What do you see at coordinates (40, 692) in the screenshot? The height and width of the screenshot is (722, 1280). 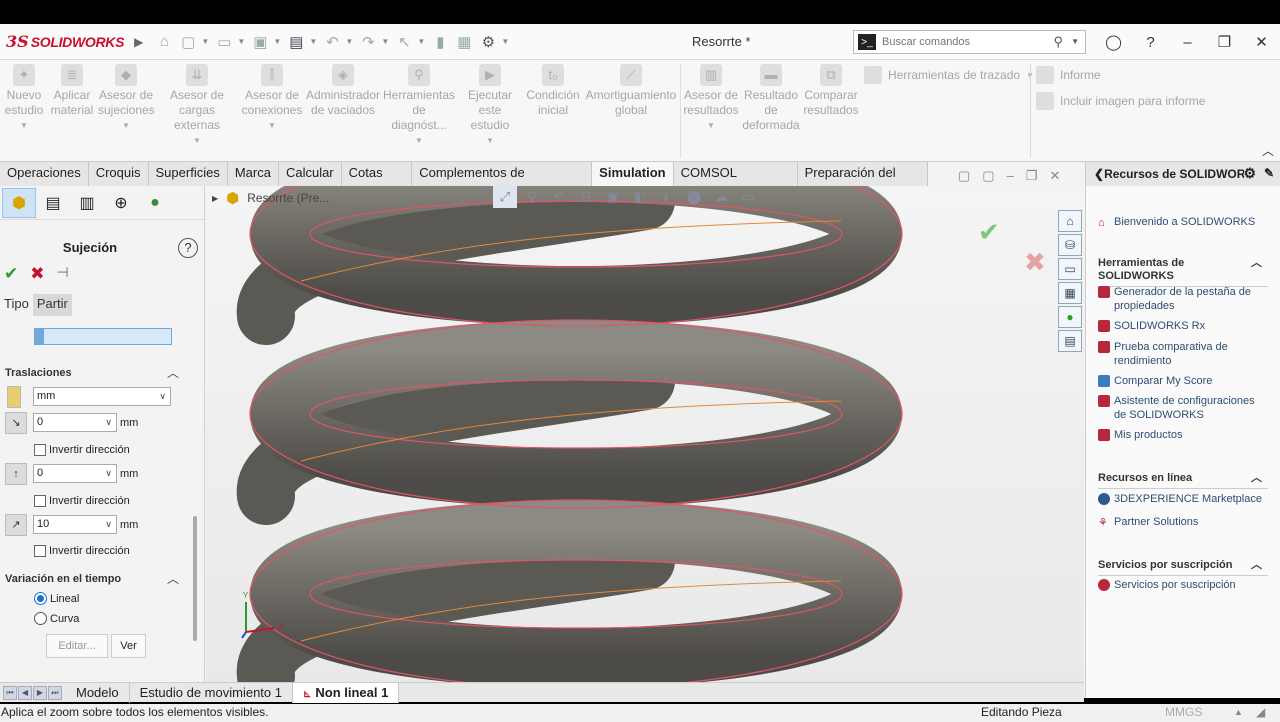 I see `next-tab-icon: ▶` at bounding box center [40, 692].